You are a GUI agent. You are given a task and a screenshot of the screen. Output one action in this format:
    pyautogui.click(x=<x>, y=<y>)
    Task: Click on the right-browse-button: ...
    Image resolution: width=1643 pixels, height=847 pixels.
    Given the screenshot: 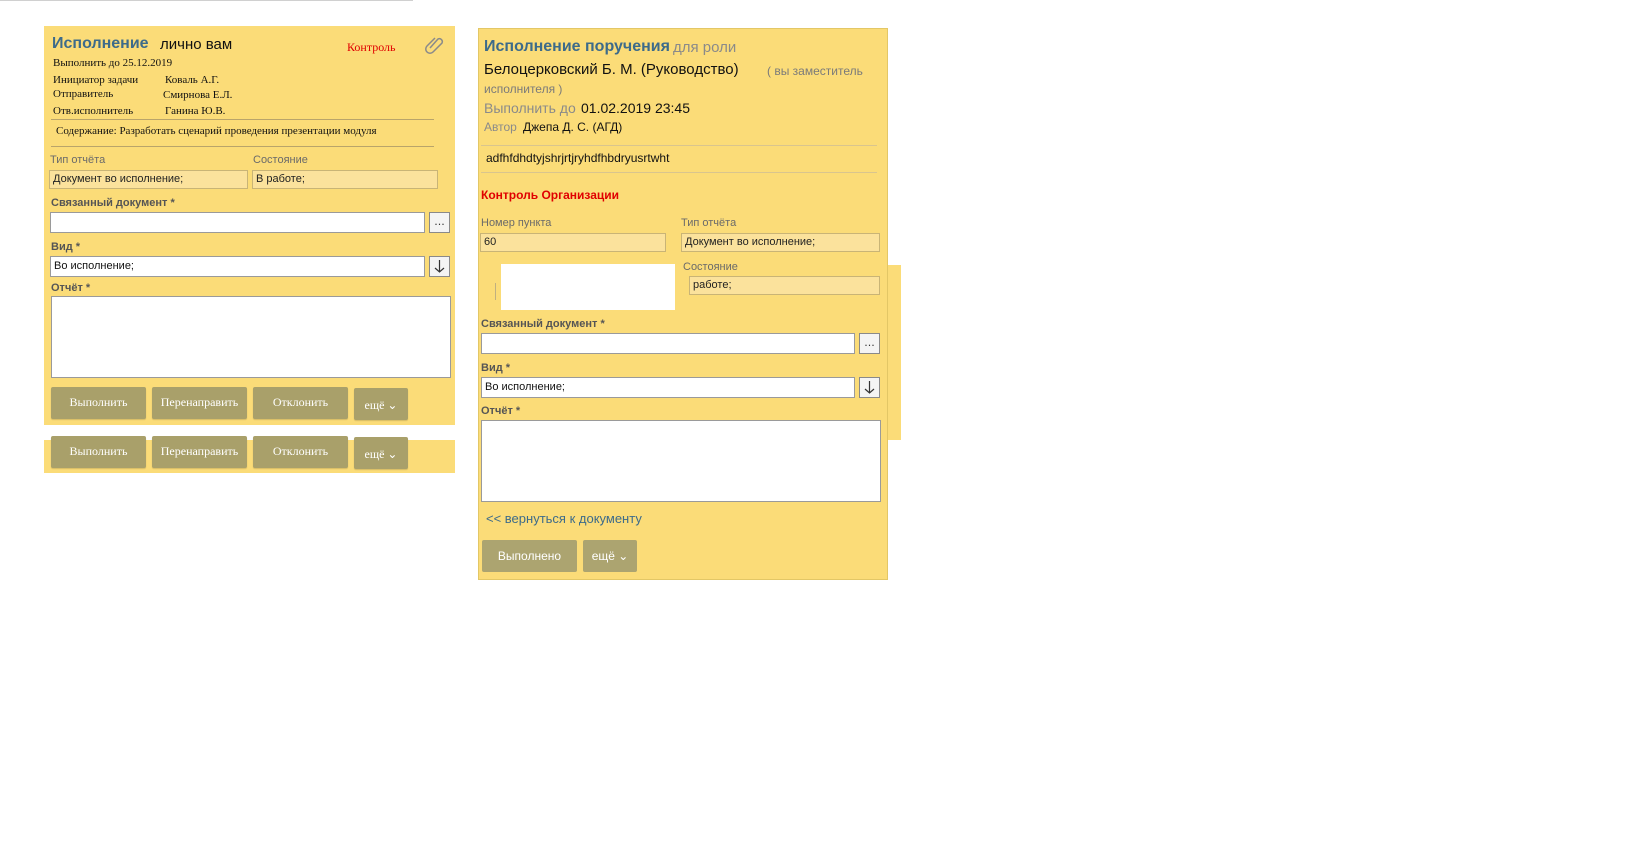 What is the action you would take?
    pyautogui.click(x=869, y=343)
    